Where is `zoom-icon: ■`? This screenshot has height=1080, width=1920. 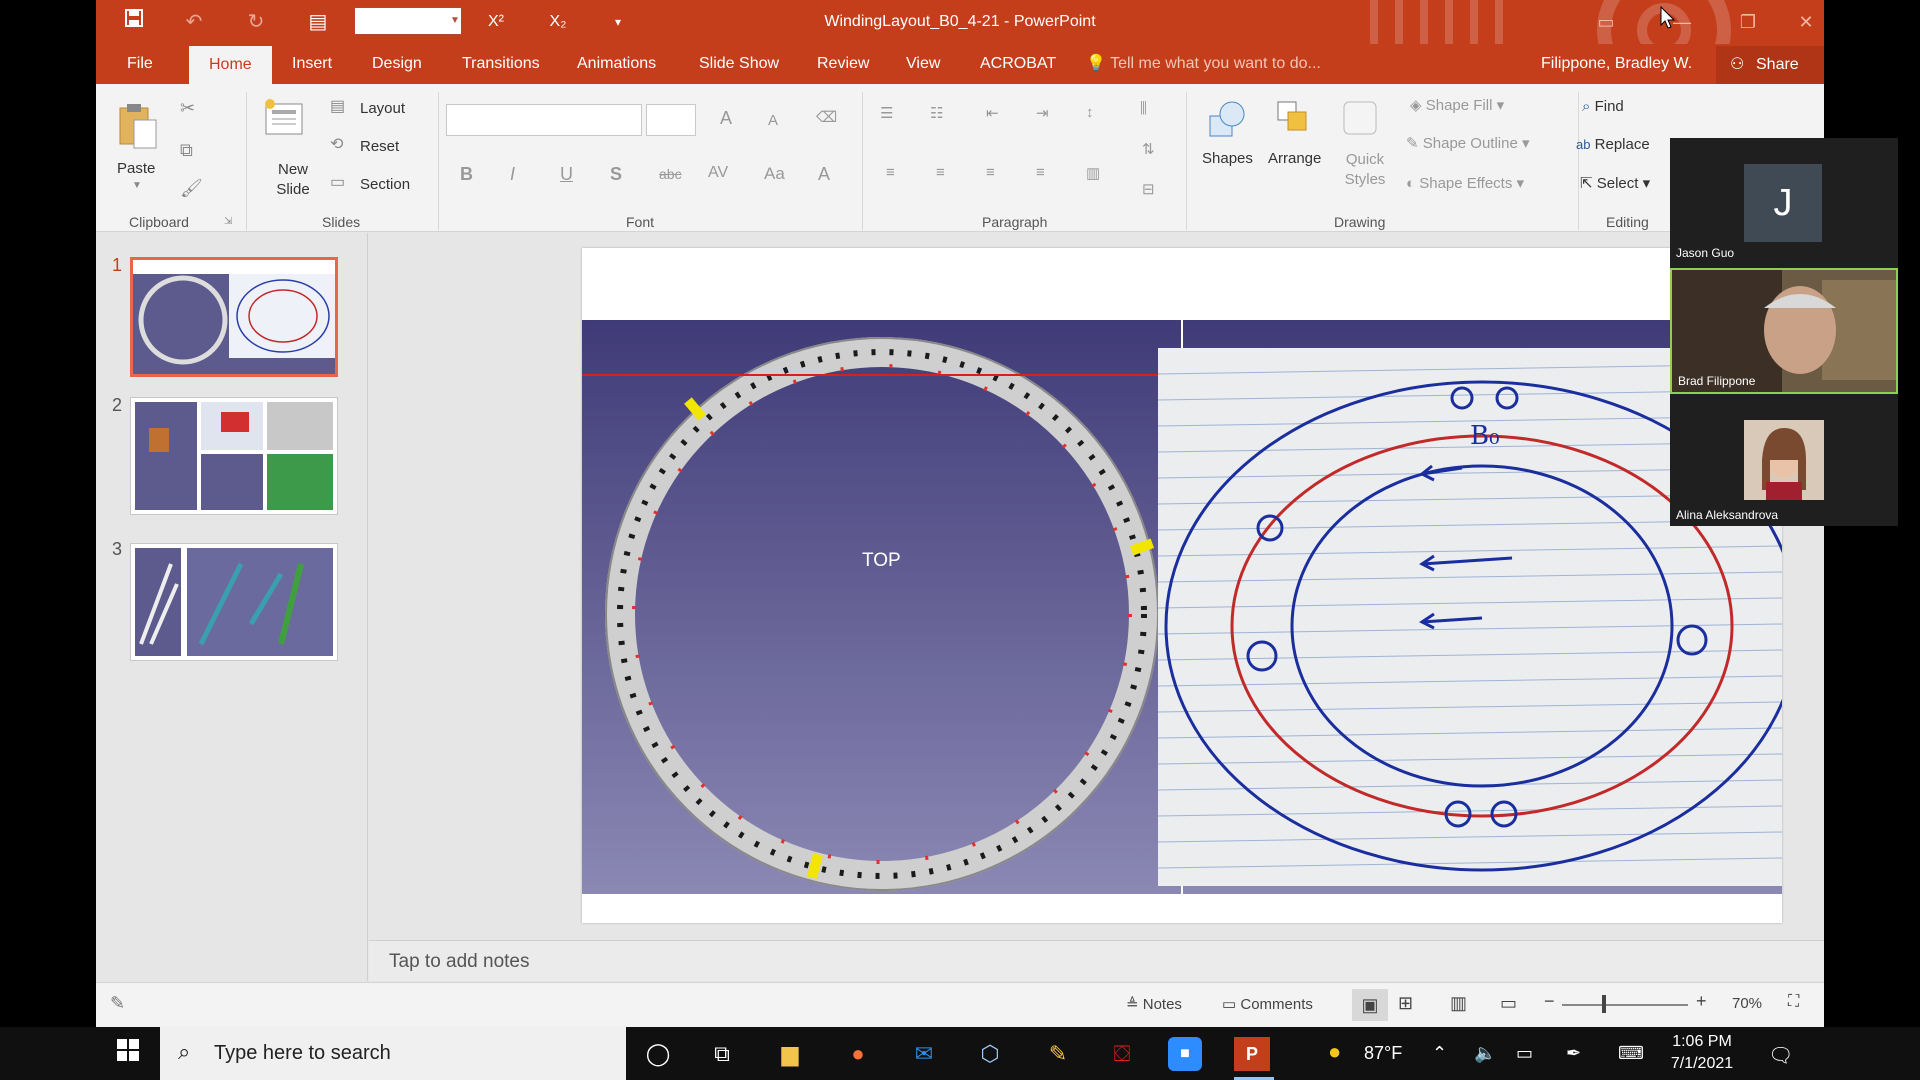 zoom-icon: ■ is located at coordinates (1185, 1054).